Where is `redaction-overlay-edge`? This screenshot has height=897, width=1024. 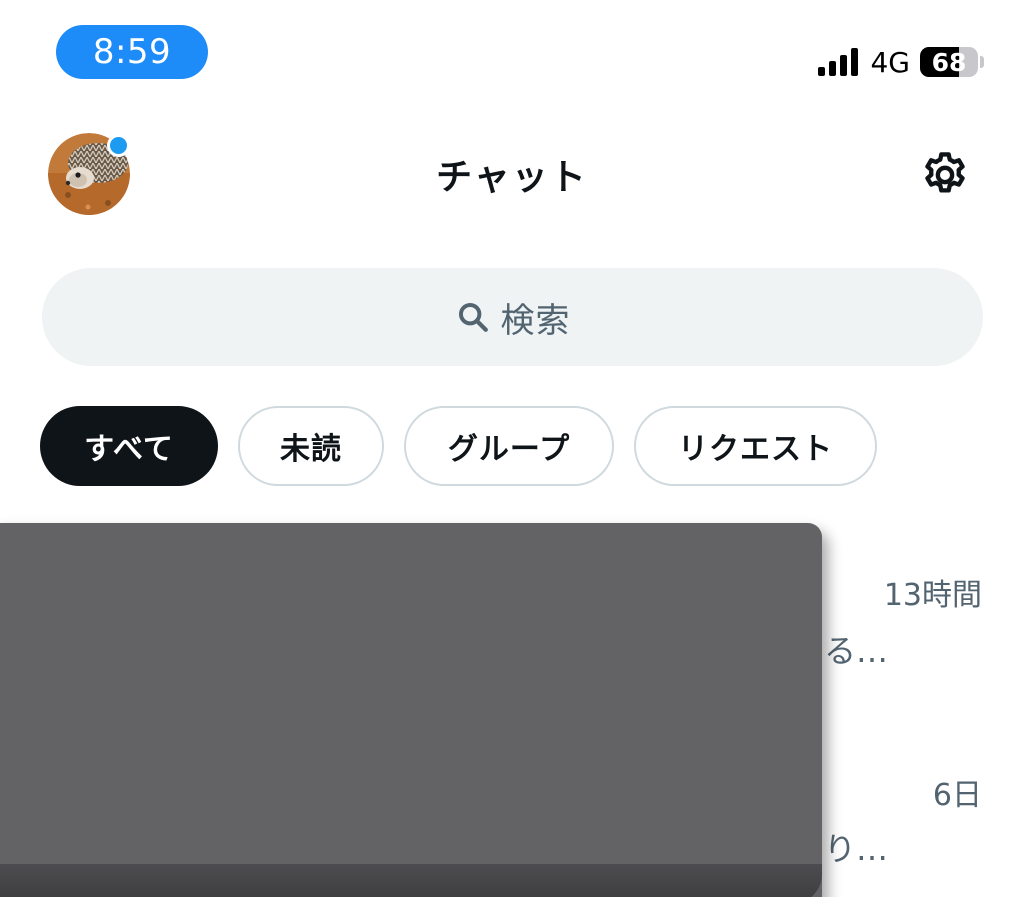 redaction-overlay-edge is located at coordinates (411, 880).